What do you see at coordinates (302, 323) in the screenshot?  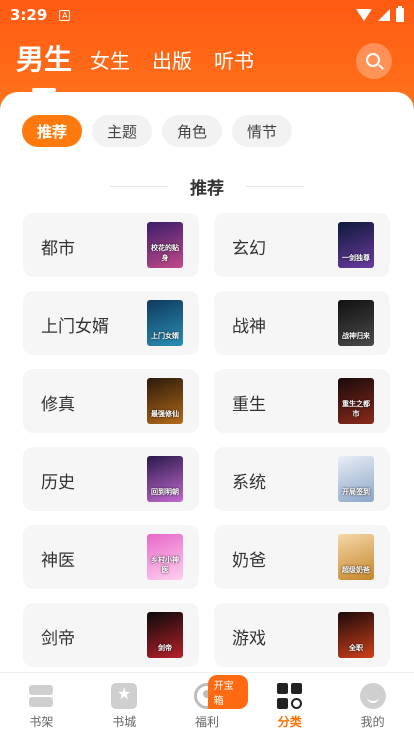 I see `category-card: 战神 战神归来` at bounding box center [302, 323].